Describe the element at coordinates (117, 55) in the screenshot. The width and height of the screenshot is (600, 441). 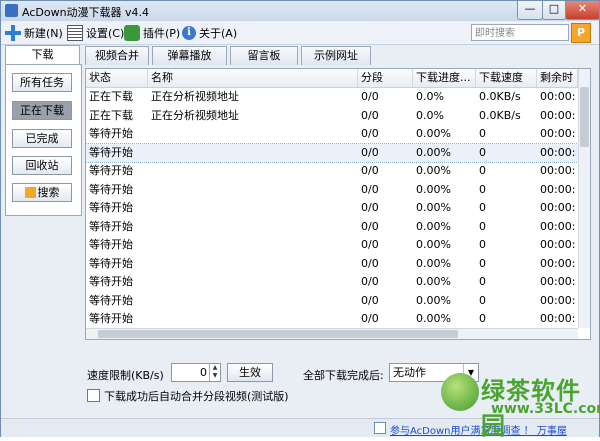
I see `tab-video-merge: 视频合并` at that location.